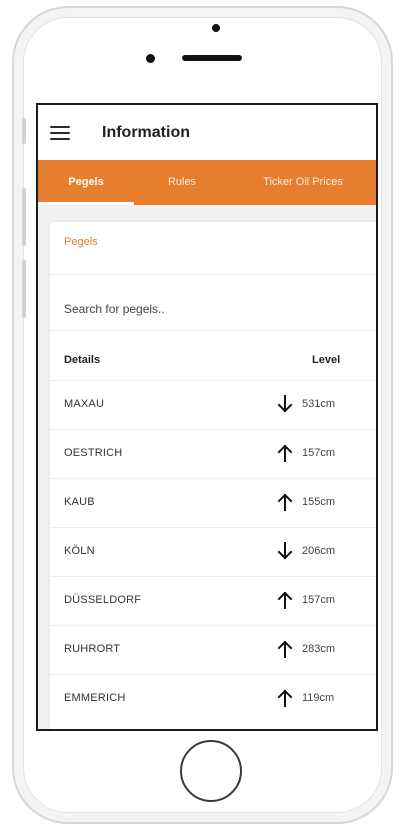  What do you see at coordinates (303, 182) in the screenshot?
I see `tab-ticker-oil-prices: Ticker Oil Prices` at bounding box center [303, 182].